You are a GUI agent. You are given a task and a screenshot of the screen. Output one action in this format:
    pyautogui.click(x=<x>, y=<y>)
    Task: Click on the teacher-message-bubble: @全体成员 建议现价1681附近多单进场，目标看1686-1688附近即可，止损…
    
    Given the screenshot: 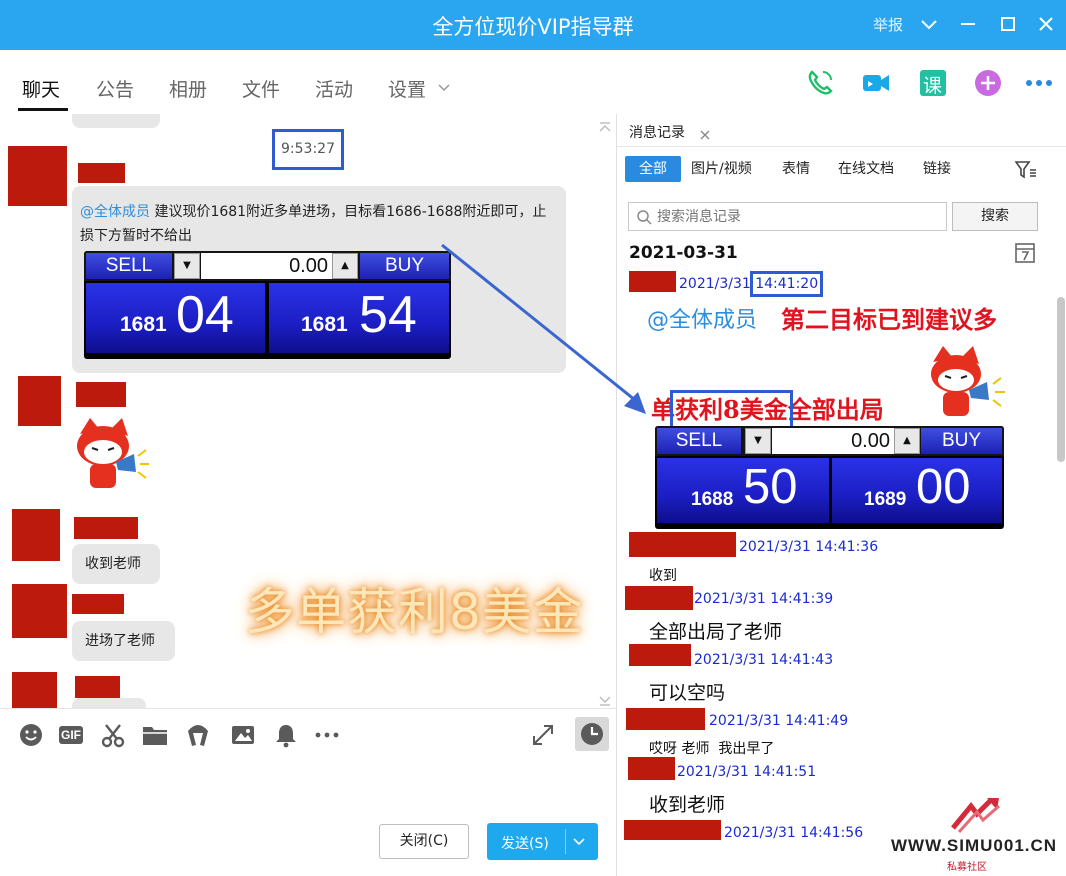 What is the action you would take?
    pyautogui.click(x=319, y=279)
    